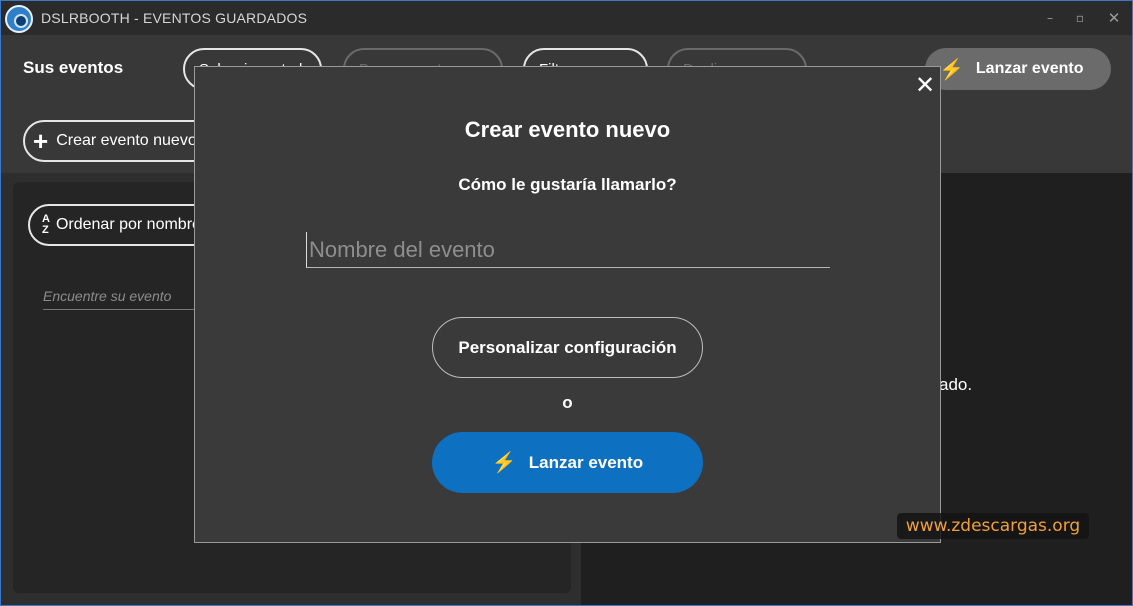 The height and width of the screenshot is (606, 1133). Describe the element at coordinates (1050, 18) in the screenshot. I see `minimize-button: –` at that location.